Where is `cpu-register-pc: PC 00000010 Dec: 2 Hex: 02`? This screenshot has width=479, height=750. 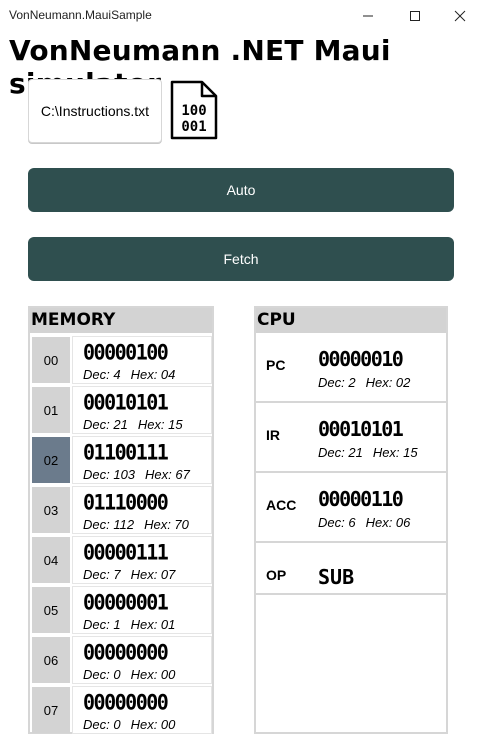
cpu-register-pc: PC 00000010 Dec: 2 Hex: 02 is located at coordinates (351, 369).